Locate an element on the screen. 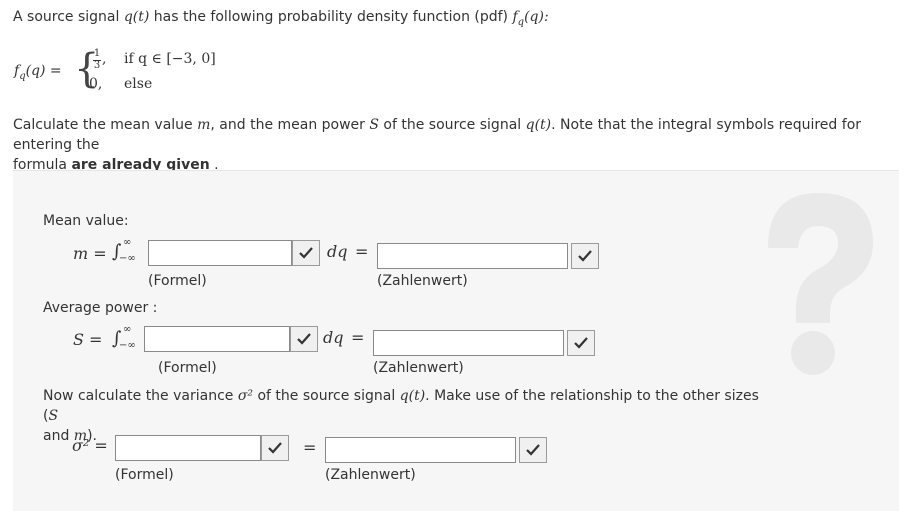  mean-value-hint: (Zahlenwert) is located at coordinates (422, 281).